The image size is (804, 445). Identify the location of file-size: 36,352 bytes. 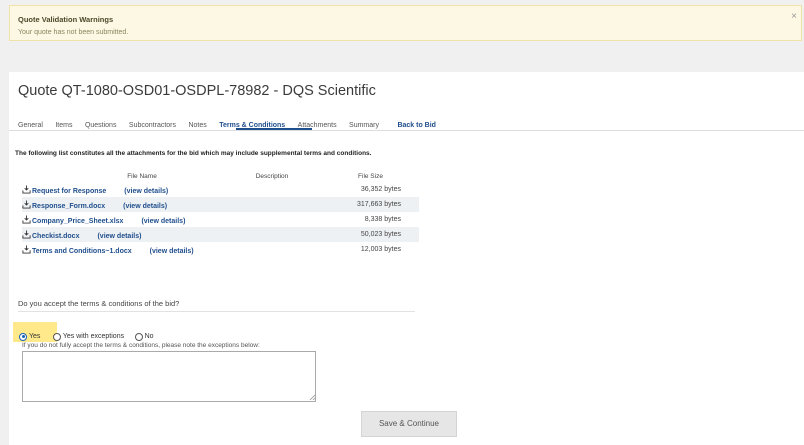
(380, 189).